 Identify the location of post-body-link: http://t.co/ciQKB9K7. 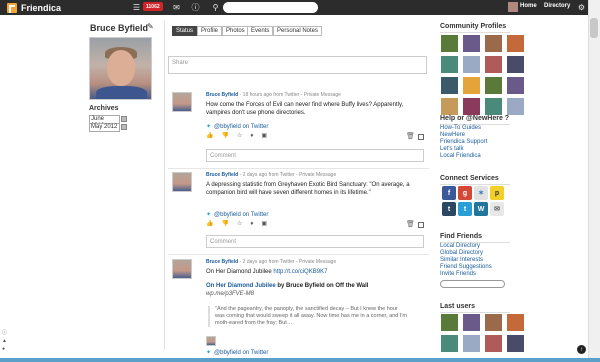
(300, 272).